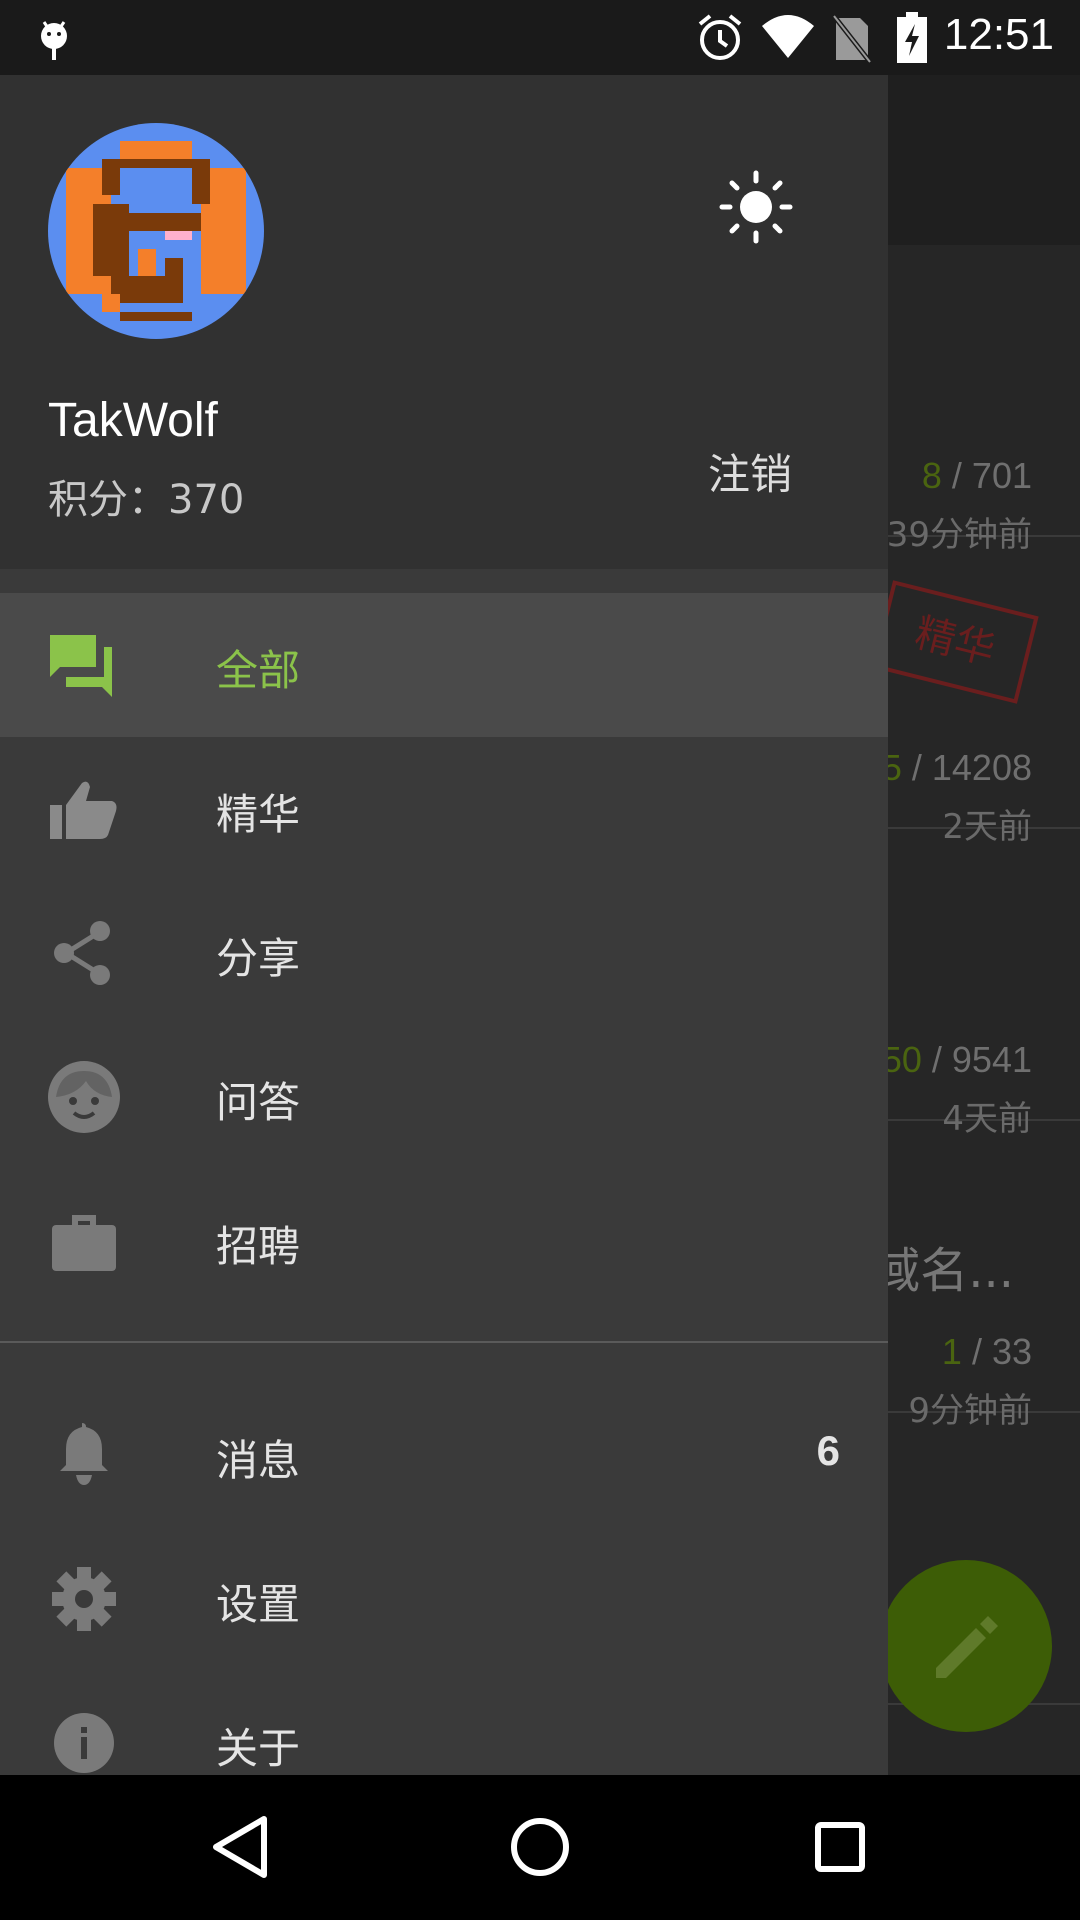 Image resolution: width=1080 pixels, height=1920 pixels. Describe the element at coordinates (156, 231) in the screenshot. I see `avatar` at that location.